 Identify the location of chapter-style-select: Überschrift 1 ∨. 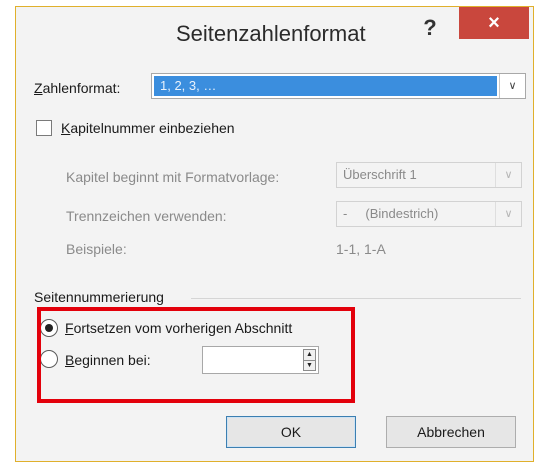
(429, 175).